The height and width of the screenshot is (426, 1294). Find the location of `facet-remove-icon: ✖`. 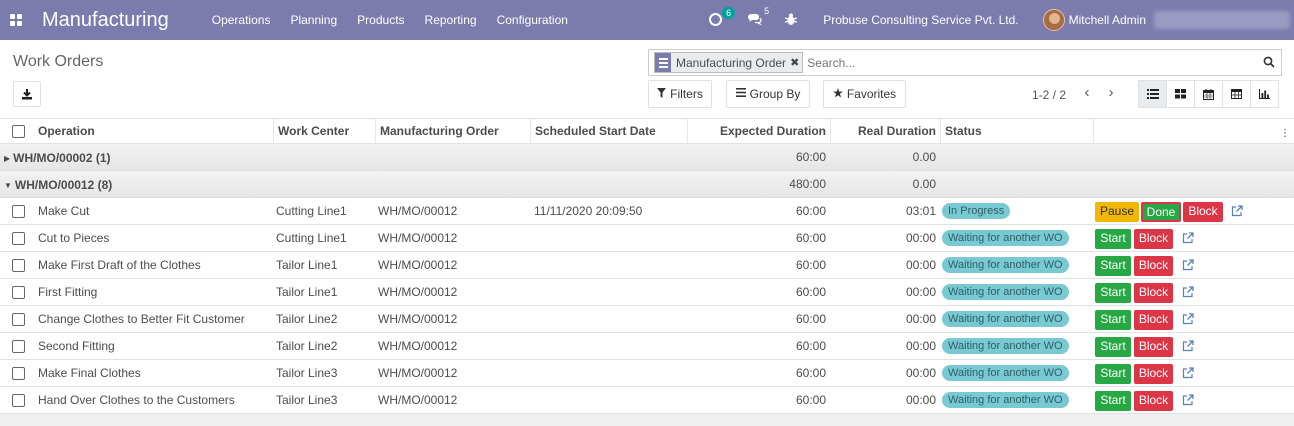

facet-remove-icon: ✖ is located at coordinates (794, 62).